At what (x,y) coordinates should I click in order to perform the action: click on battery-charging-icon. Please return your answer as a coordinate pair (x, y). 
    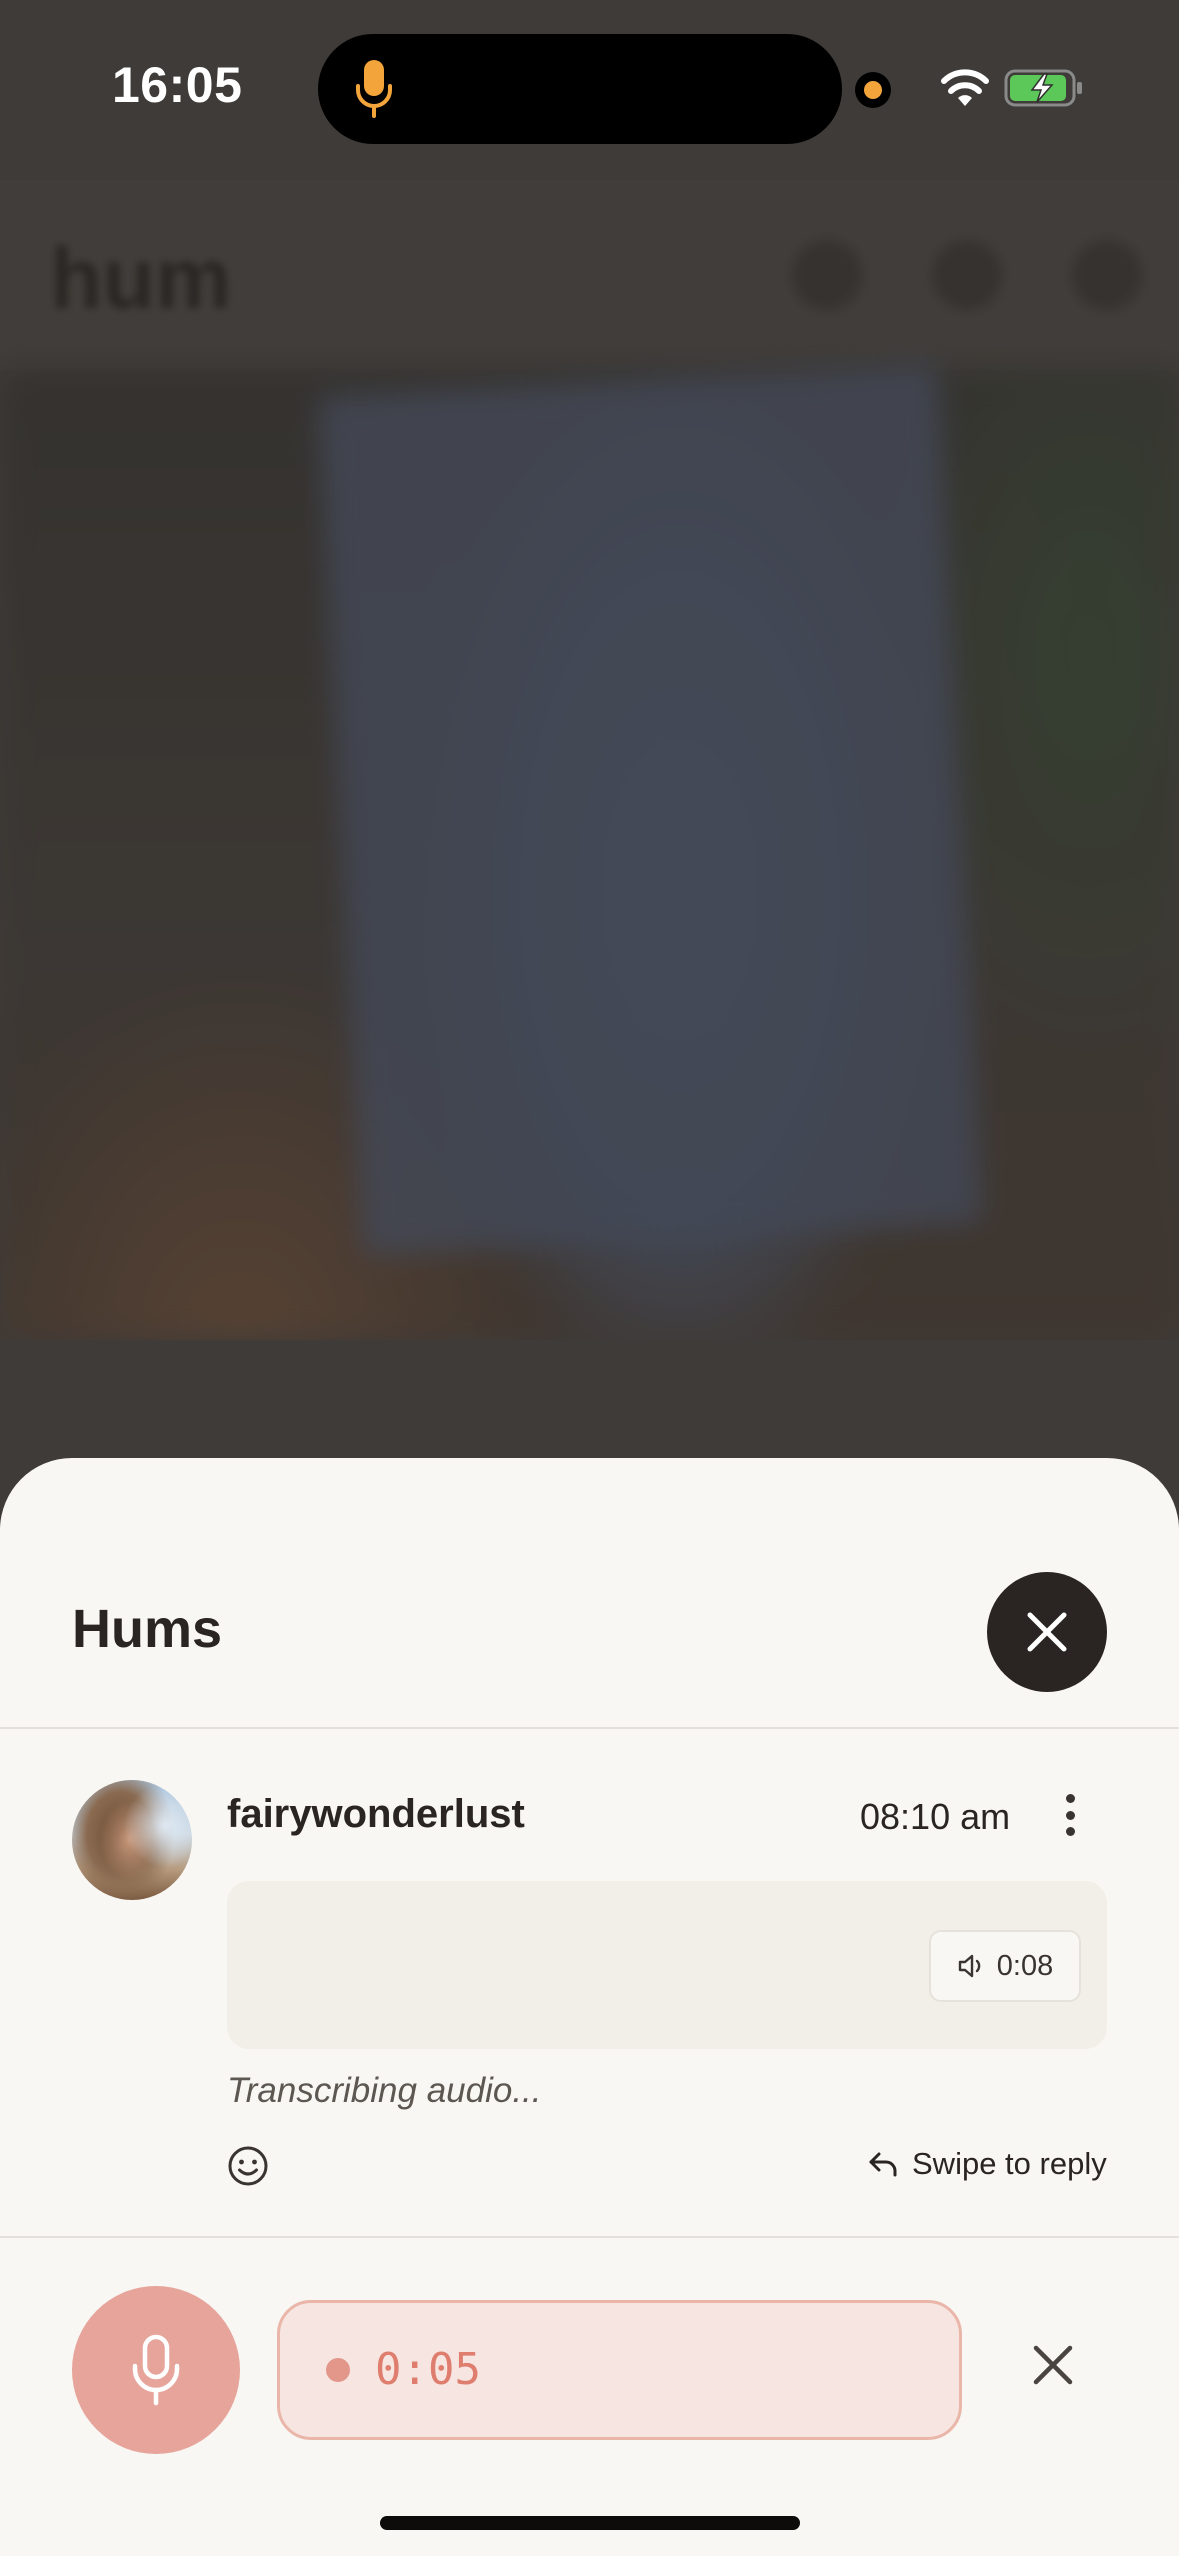
    Looking at the image, I should click on (1043, 88).